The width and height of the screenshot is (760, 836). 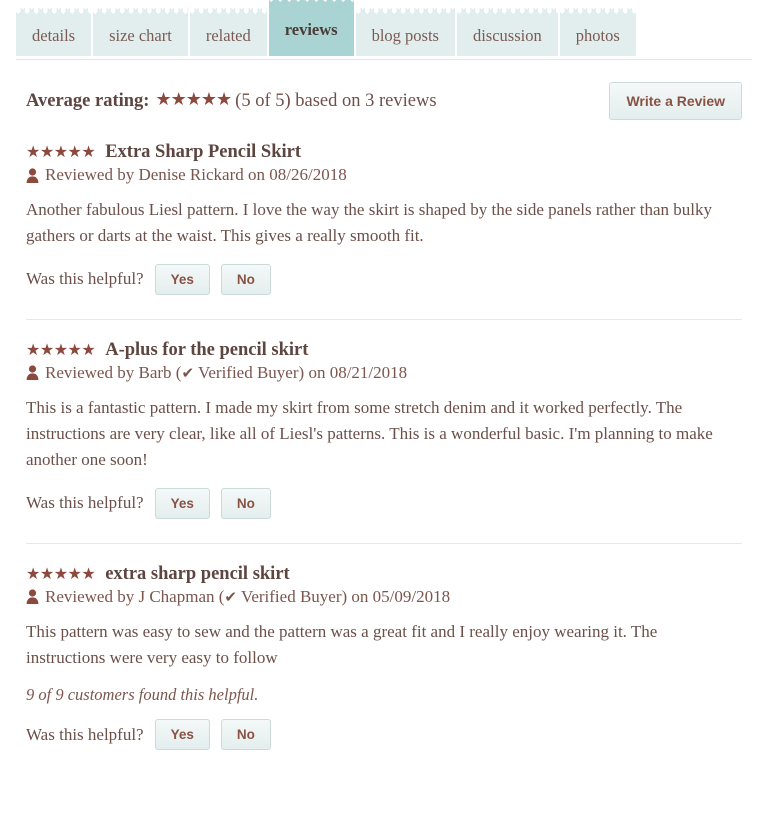 What do you see at coordinates (353, 372) in the screenshot?
I see `review-byline-suffix: ) on 08/21/2018` at bounding box center [353, 372].